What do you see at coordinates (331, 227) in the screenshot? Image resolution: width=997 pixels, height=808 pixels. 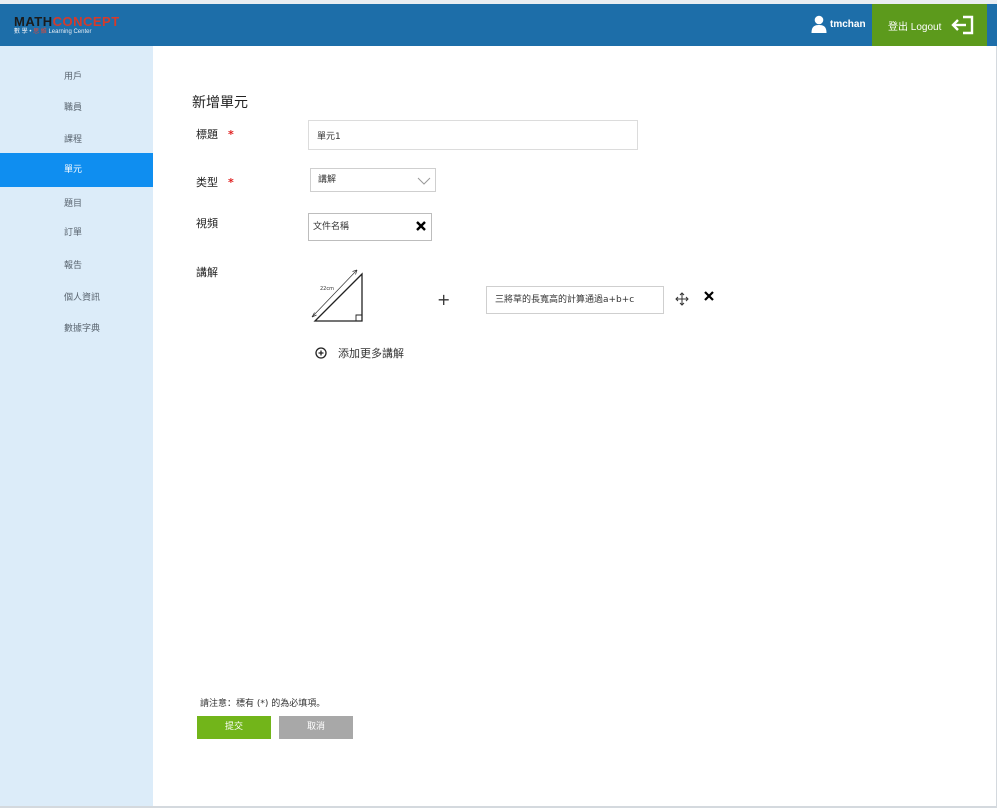 I see `video-file-name: 文件名稱` at bounding box center [331, 227].